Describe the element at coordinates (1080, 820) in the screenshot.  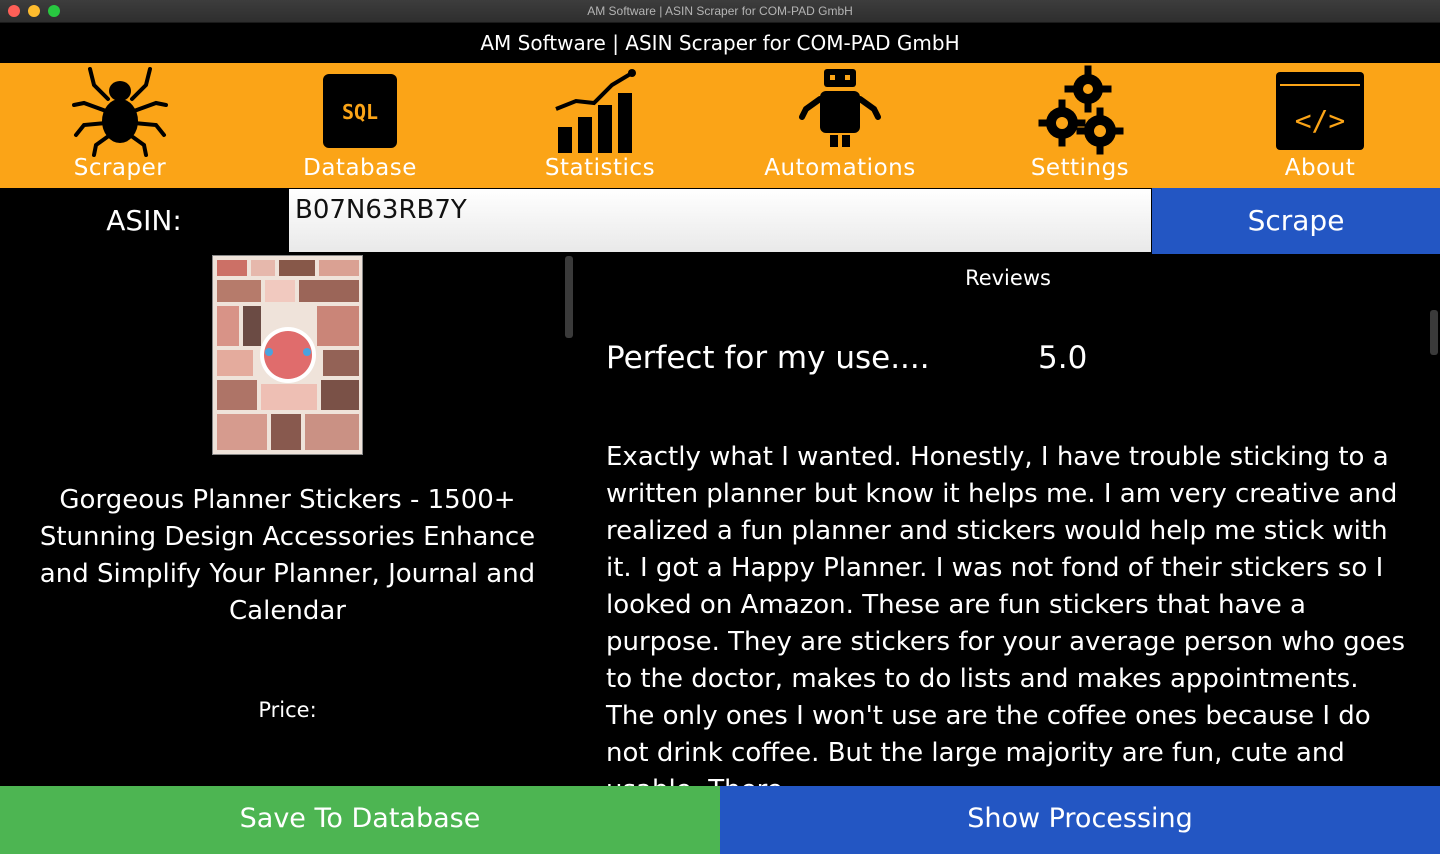
I see `show-processing-button: Show Processing` at that location.